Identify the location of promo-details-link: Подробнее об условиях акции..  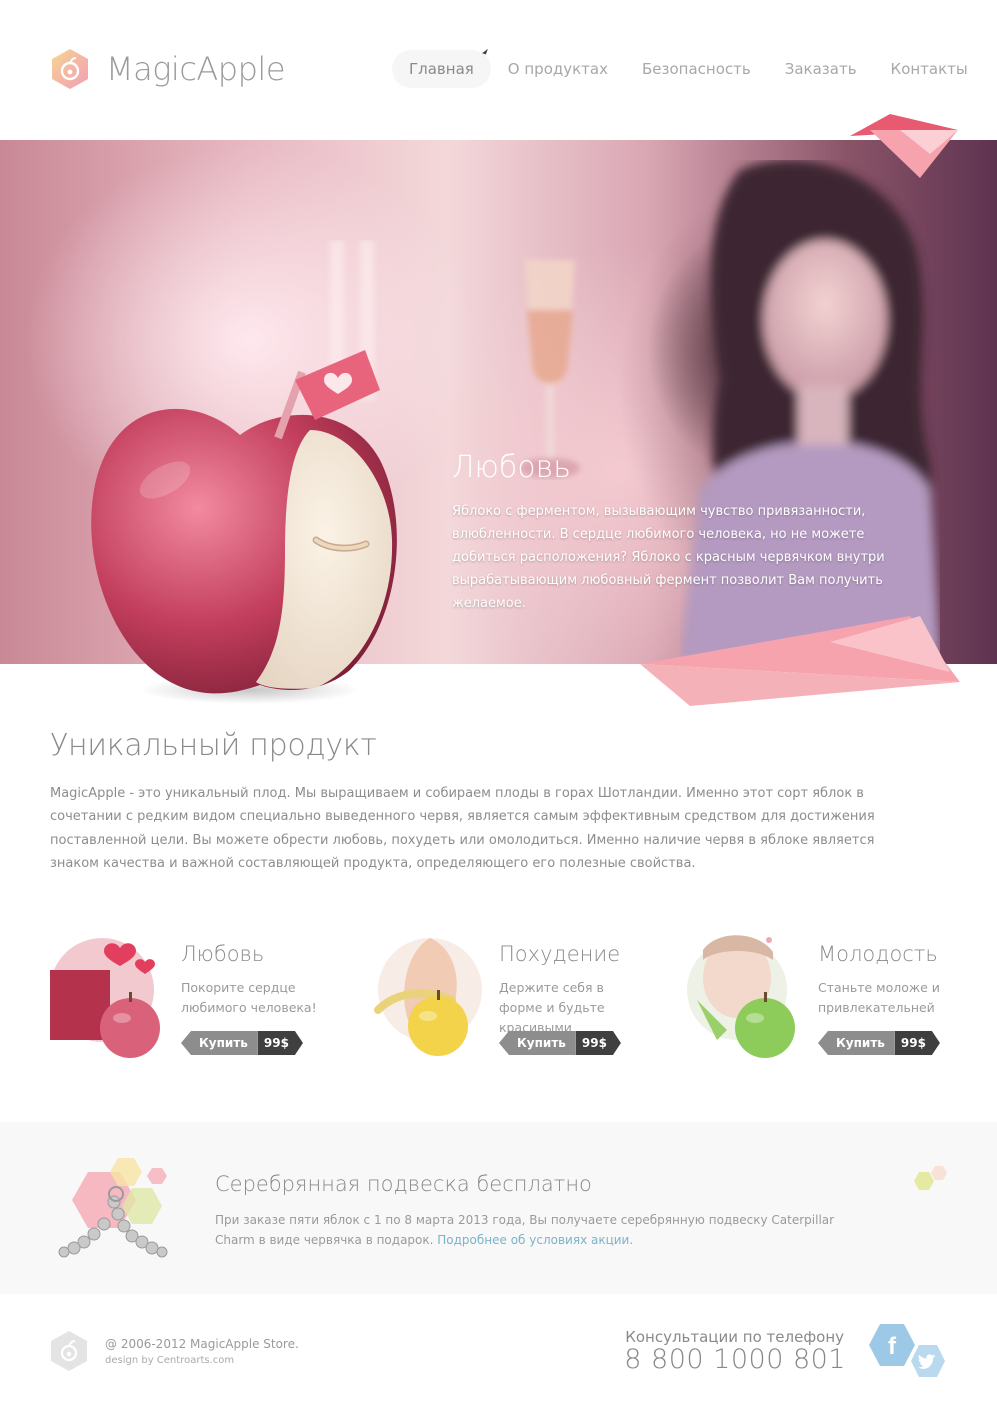
(535, 1240).